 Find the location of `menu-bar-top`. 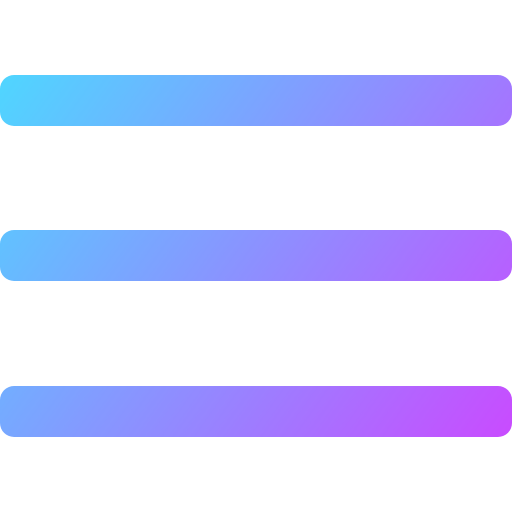

menu-bar-top is located at coordinates (256, 100).